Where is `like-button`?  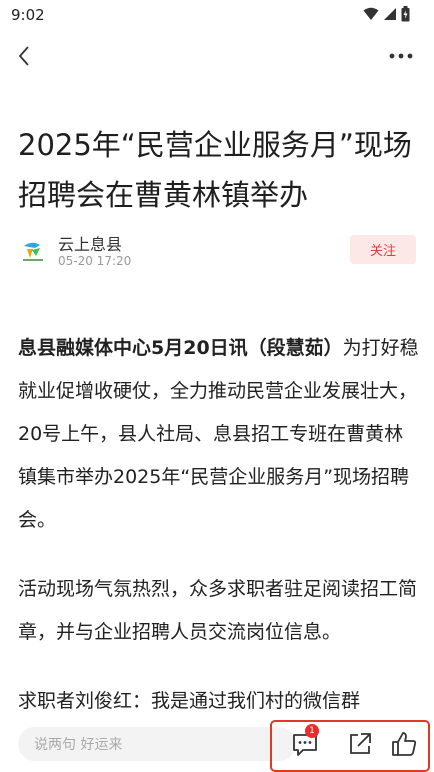
like-button is located at coordinates (404, 744).